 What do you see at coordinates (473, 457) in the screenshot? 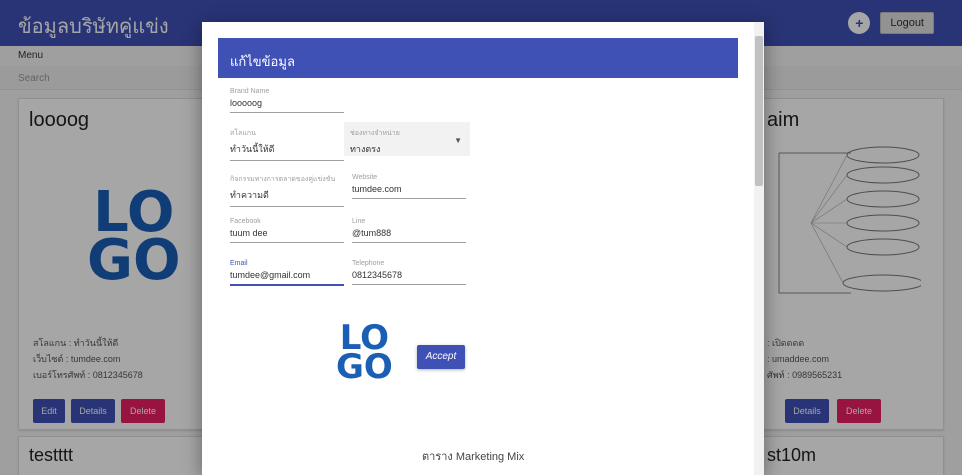
I see `marketing-mix-heading: ตาราง Marketing Mix` at bounding box center [473, 457].